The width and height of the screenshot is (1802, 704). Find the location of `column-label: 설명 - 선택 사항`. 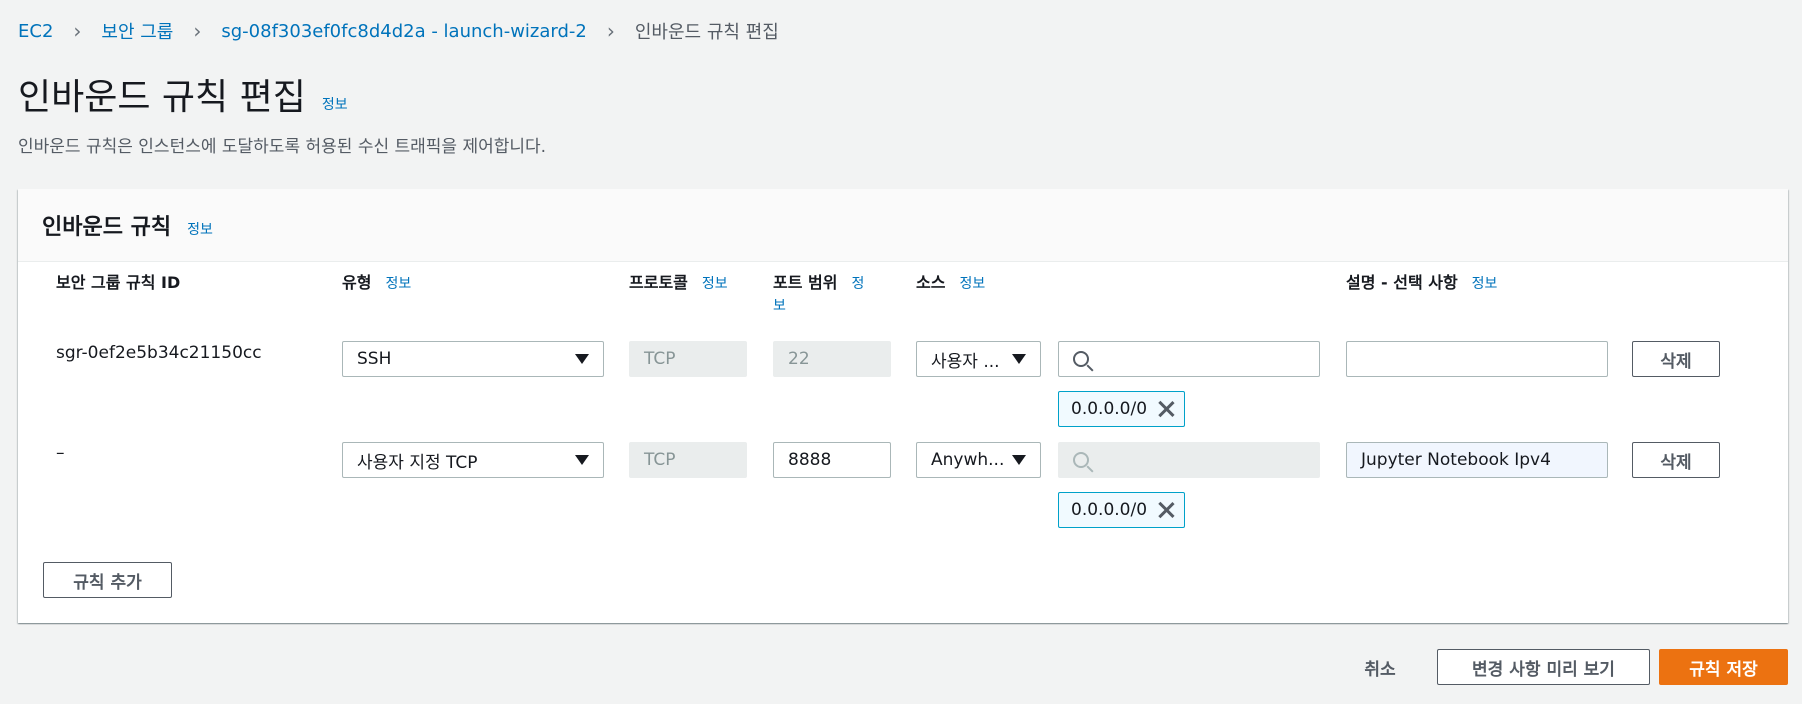

column-label: 설명 - 선택 사항 is located at coordinates (1402, 282).